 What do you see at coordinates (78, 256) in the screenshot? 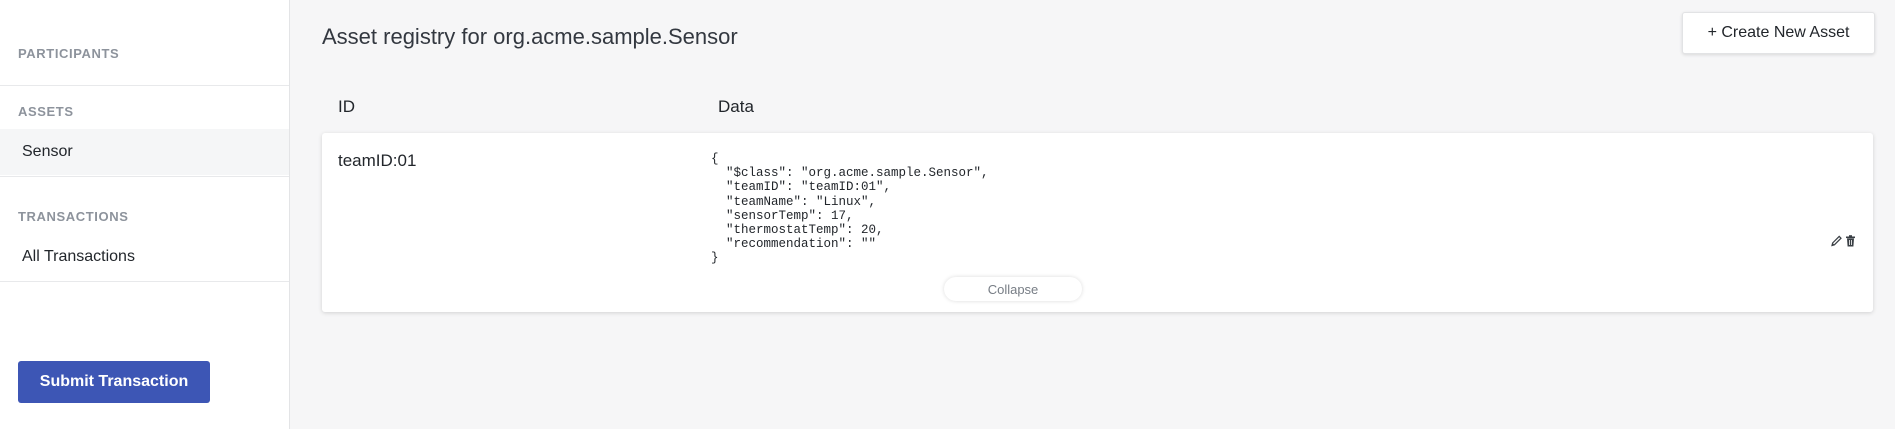
I see `sidebar-item-label: All Transactions` at bounding box center [78, 256].